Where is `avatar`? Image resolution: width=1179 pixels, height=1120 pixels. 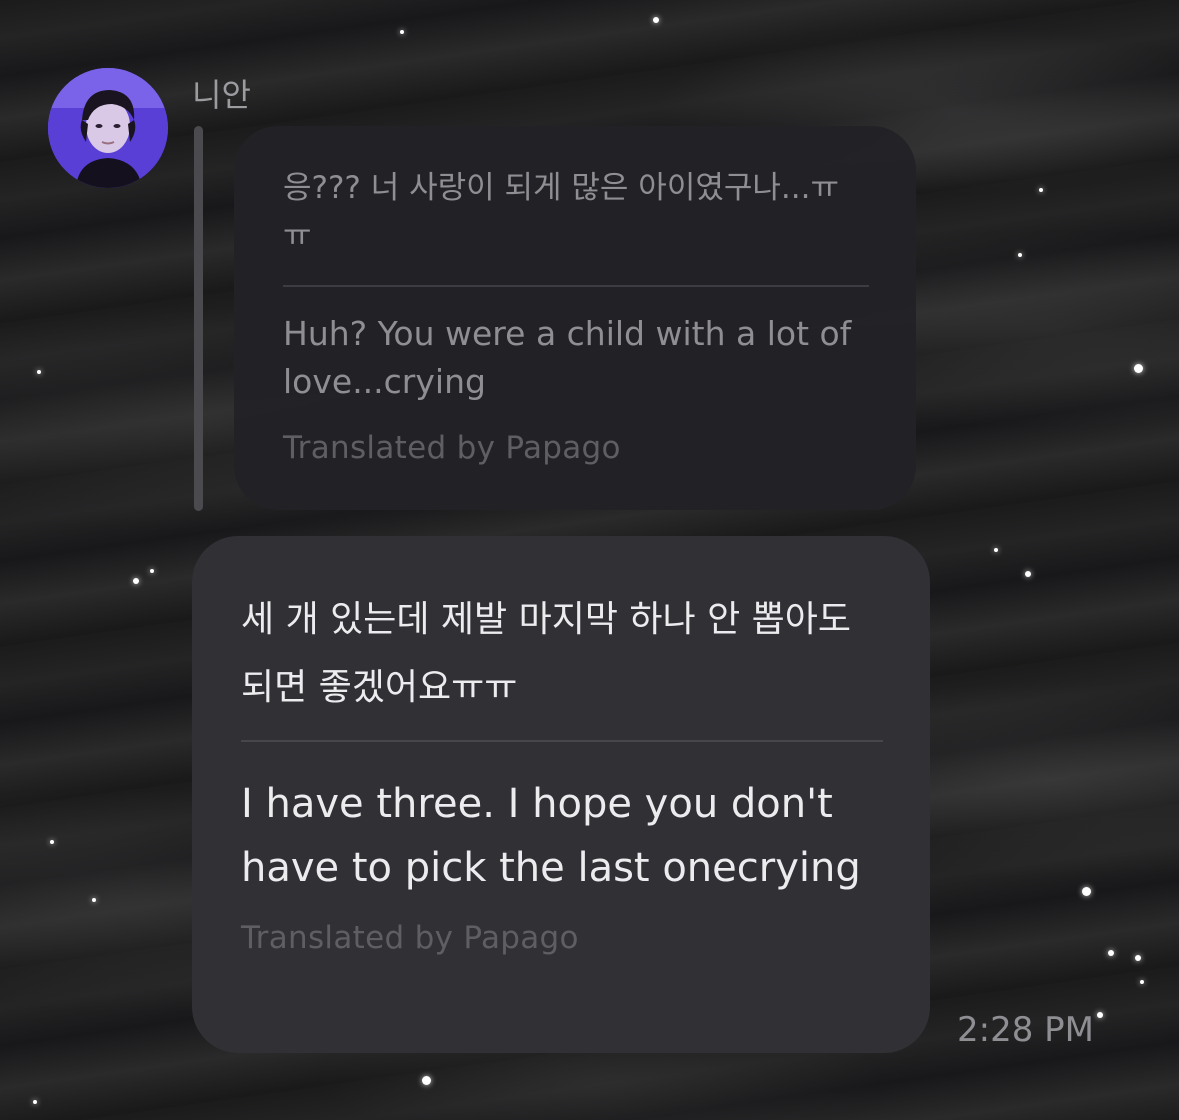
avatar is located at coordinates (108, 128).